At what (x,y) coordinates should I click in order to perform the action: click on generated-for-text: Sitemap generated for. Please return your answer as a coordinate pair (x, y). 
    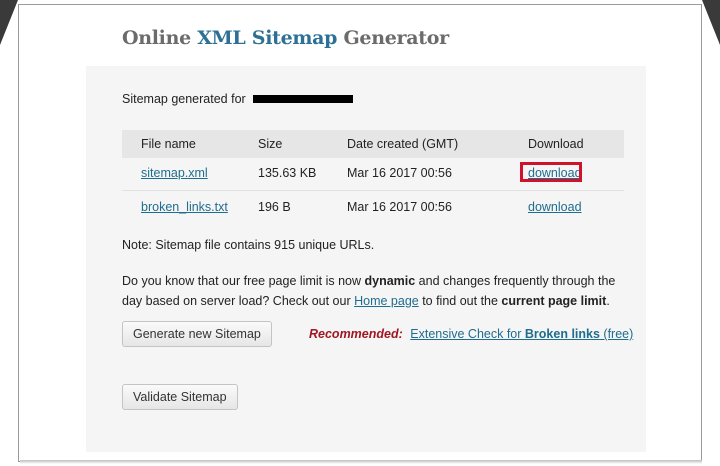
    Looking at the image, I should click on (238, 99).